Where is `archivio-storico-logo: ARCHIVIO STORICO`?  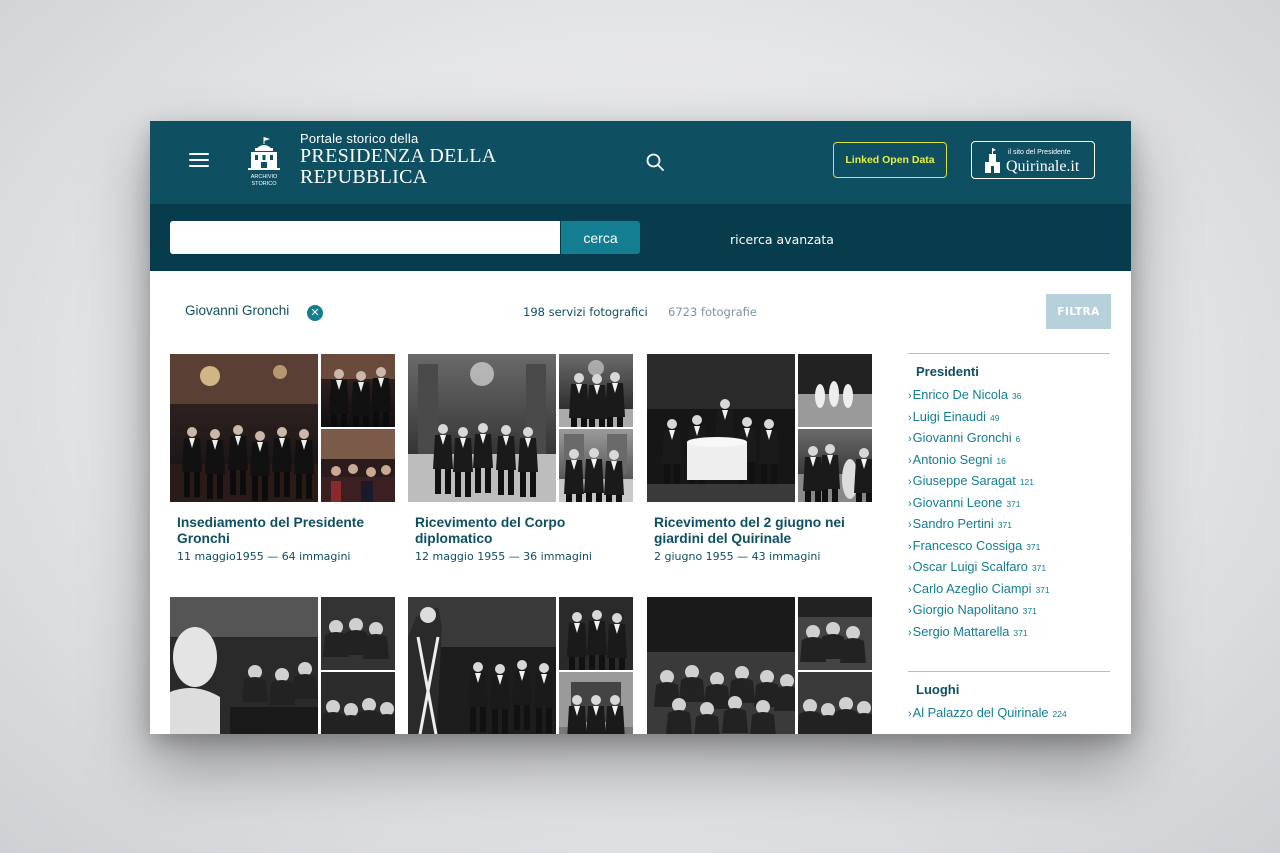
archivio-storico-logo: ARCHIVIO STORICO is located at coordinates (264, 161).